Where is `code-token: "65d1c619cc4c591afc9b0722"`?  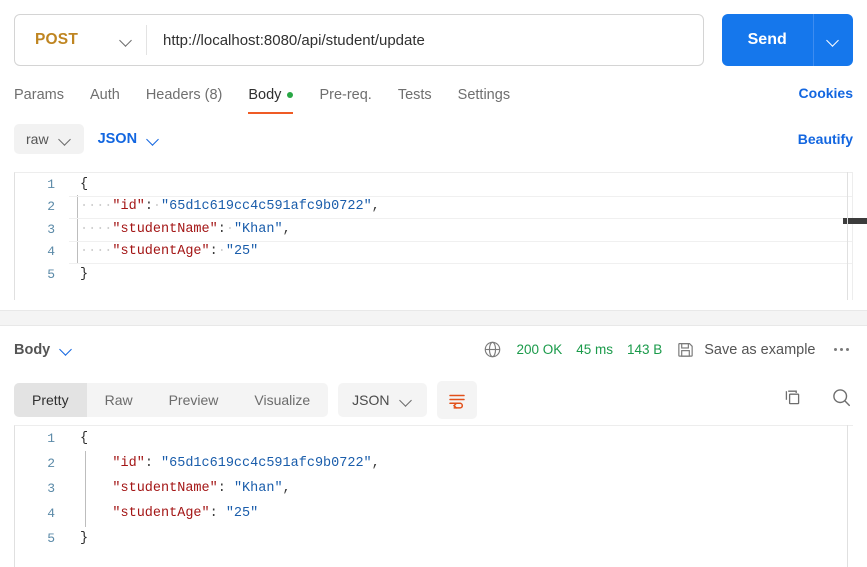
code-token: "65d1c619cc4c591afc9b0722" is located at coordinates (266, 207).